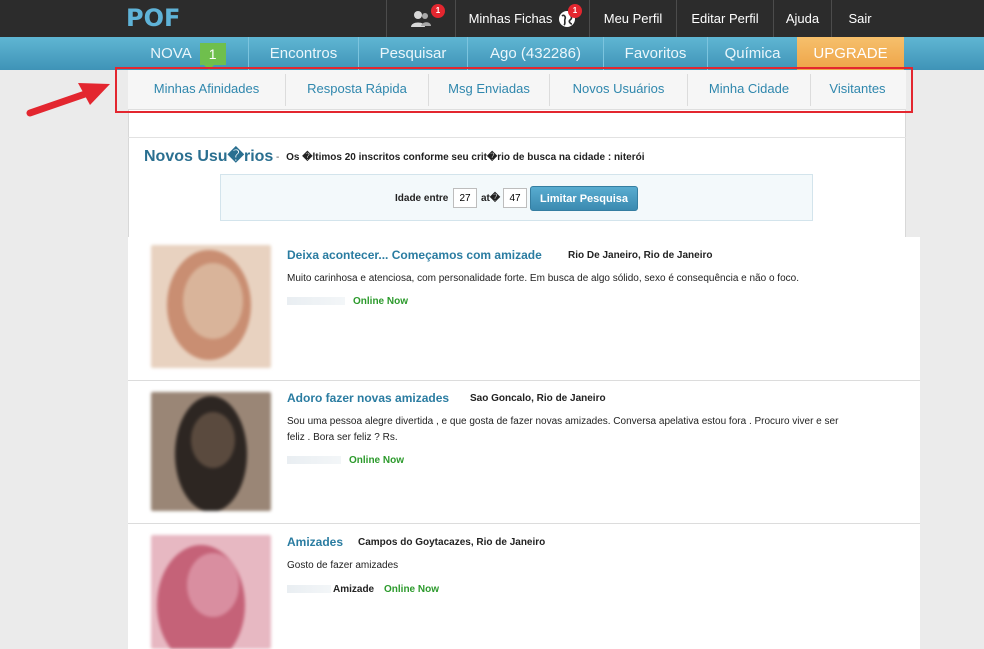 The image size is (984, 649). I want to click on friend-requests-button: 1, so click(421, 18).